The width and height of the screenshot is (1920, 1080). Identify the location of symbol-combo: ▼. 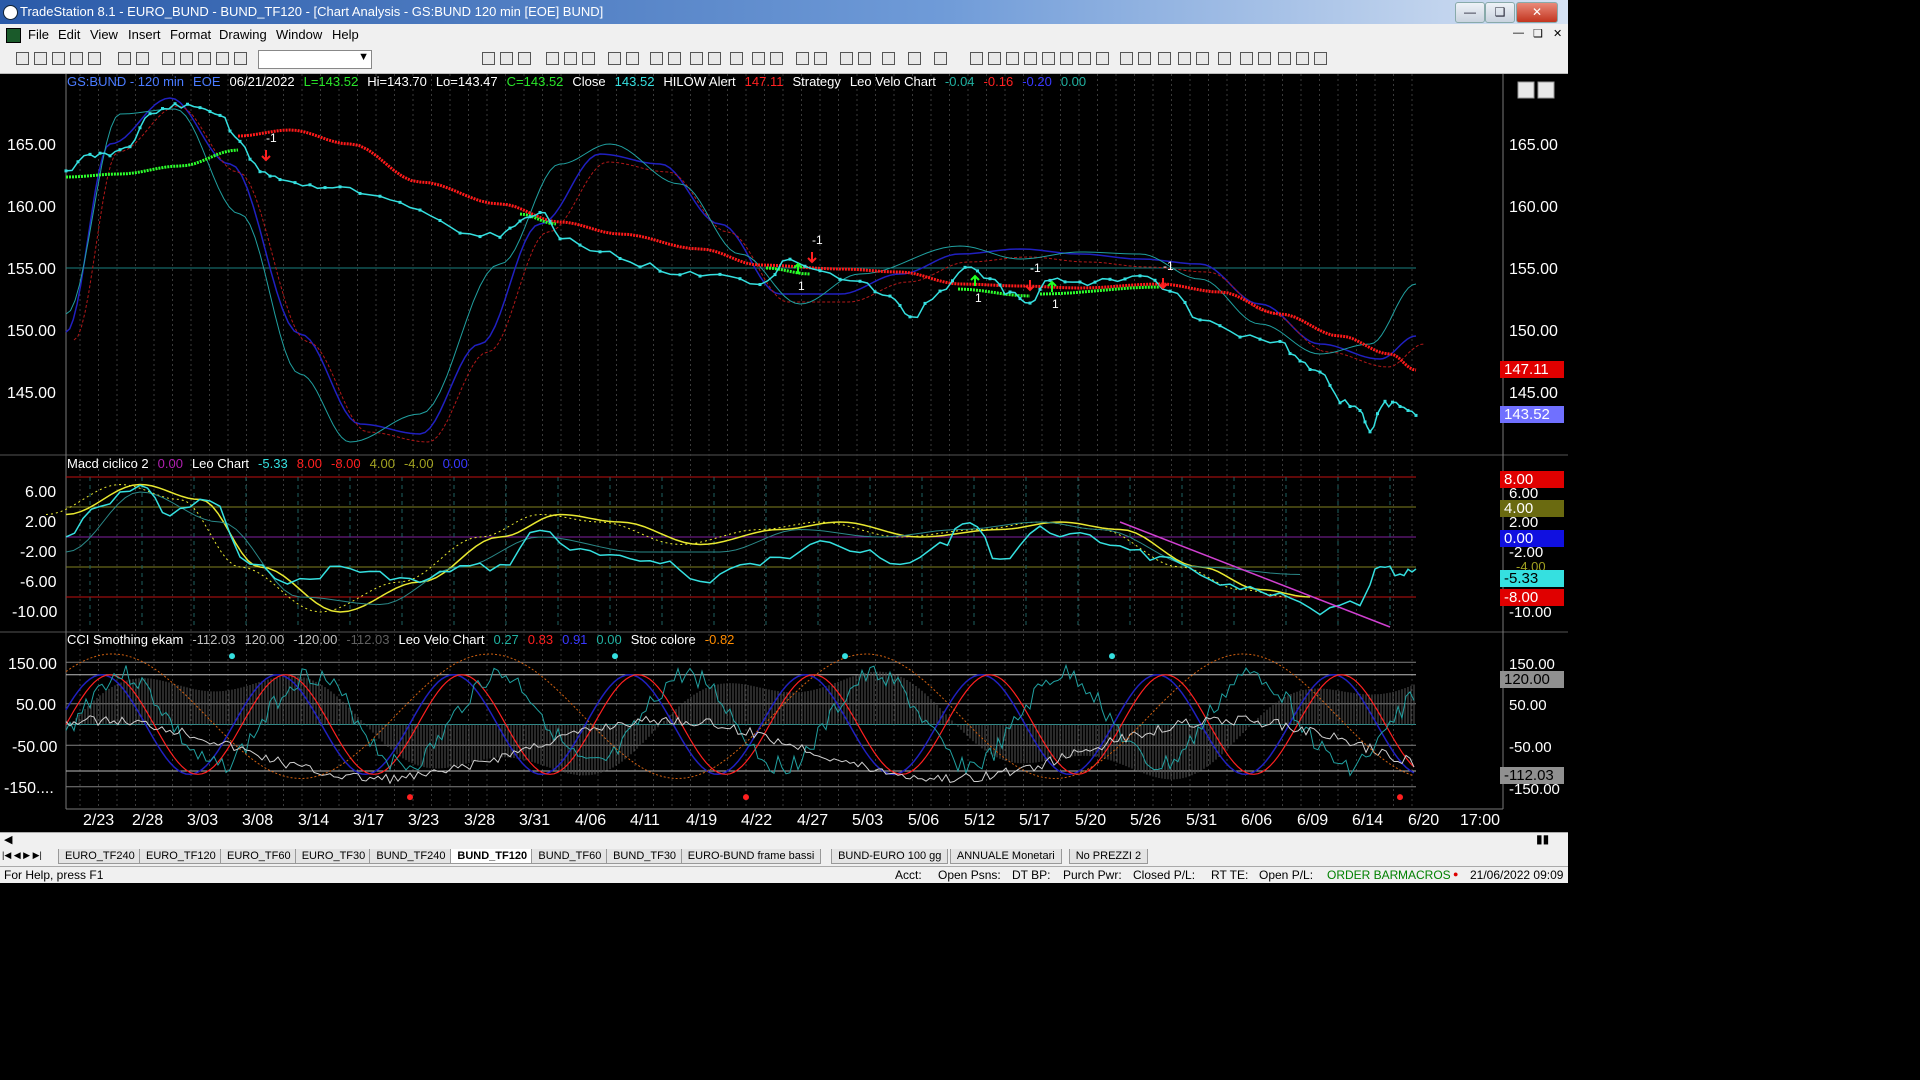
(315, 59).